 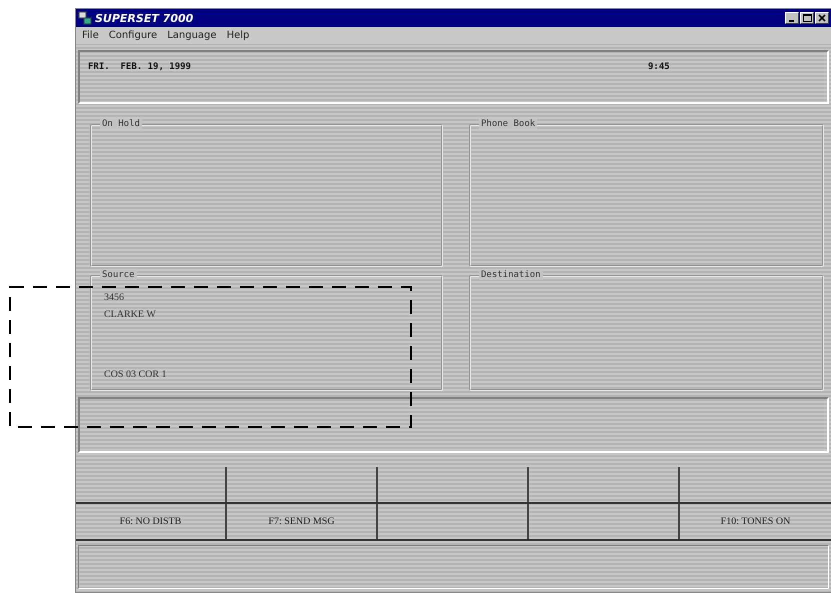 I want to click on info-line: 3456, so click(x=114, y=298).